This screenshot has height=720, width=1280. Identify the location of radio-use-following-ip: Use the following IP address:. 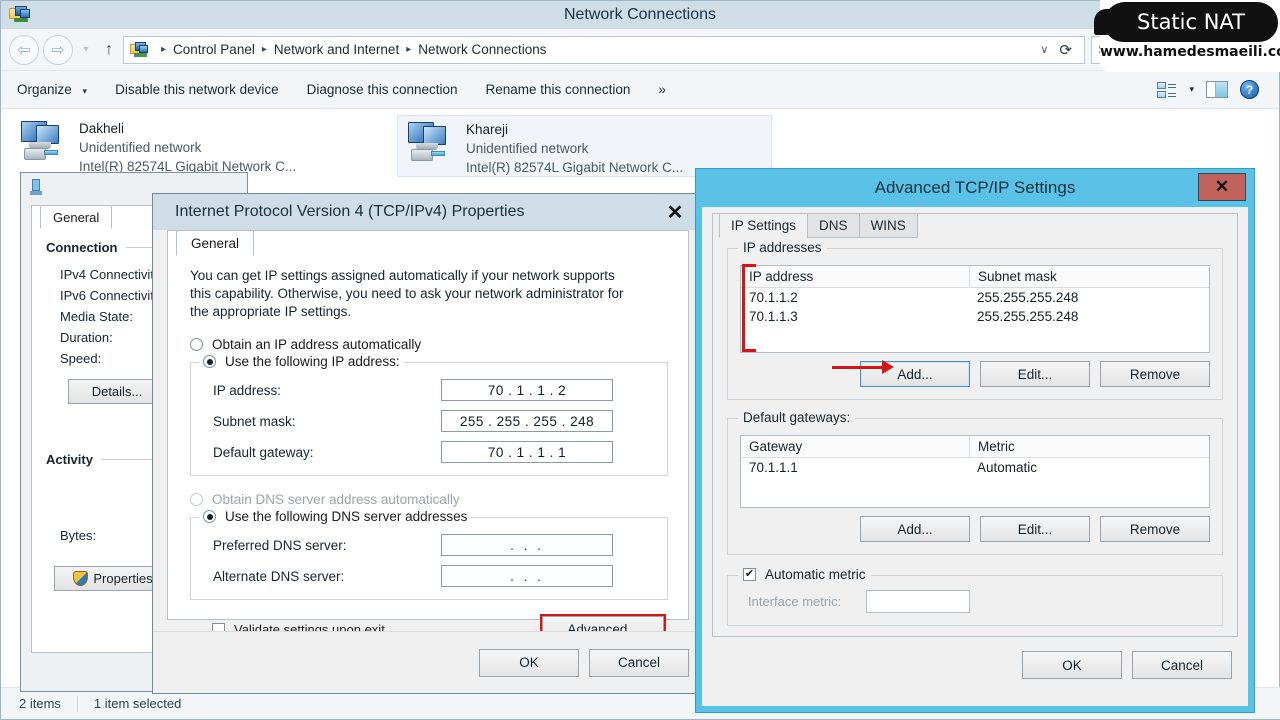
(301, 361).